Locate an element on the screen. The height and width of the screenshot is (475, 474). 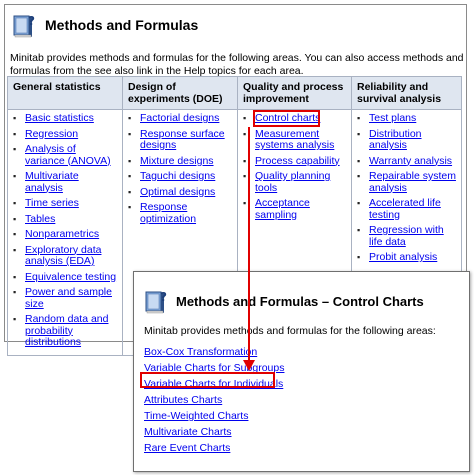
connector-arrow is located at coordinates (249, 249).